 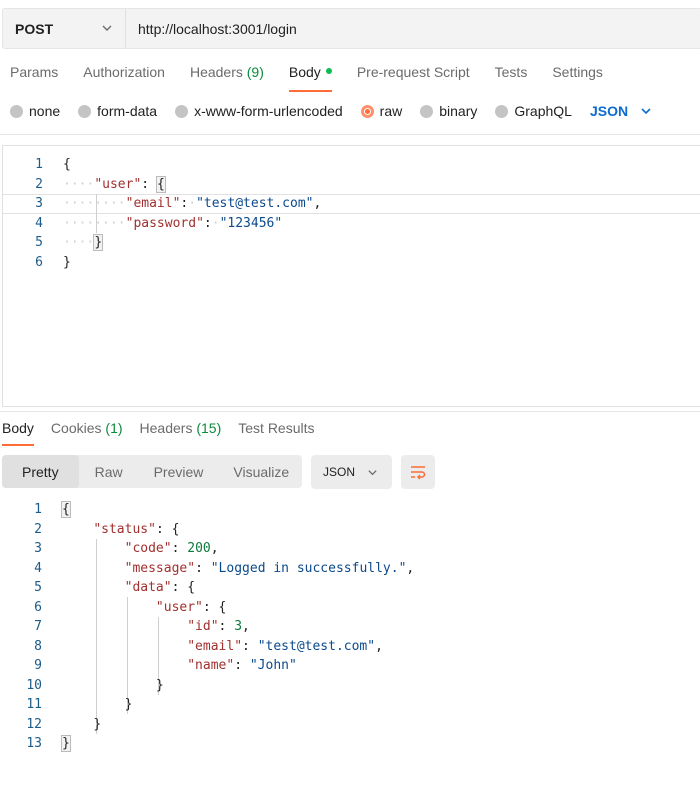 What do you see at coordinates (217, 28) in the screenshot?
I see `url-text: http://localhost:3001/login` at bounding box center [217, 28].